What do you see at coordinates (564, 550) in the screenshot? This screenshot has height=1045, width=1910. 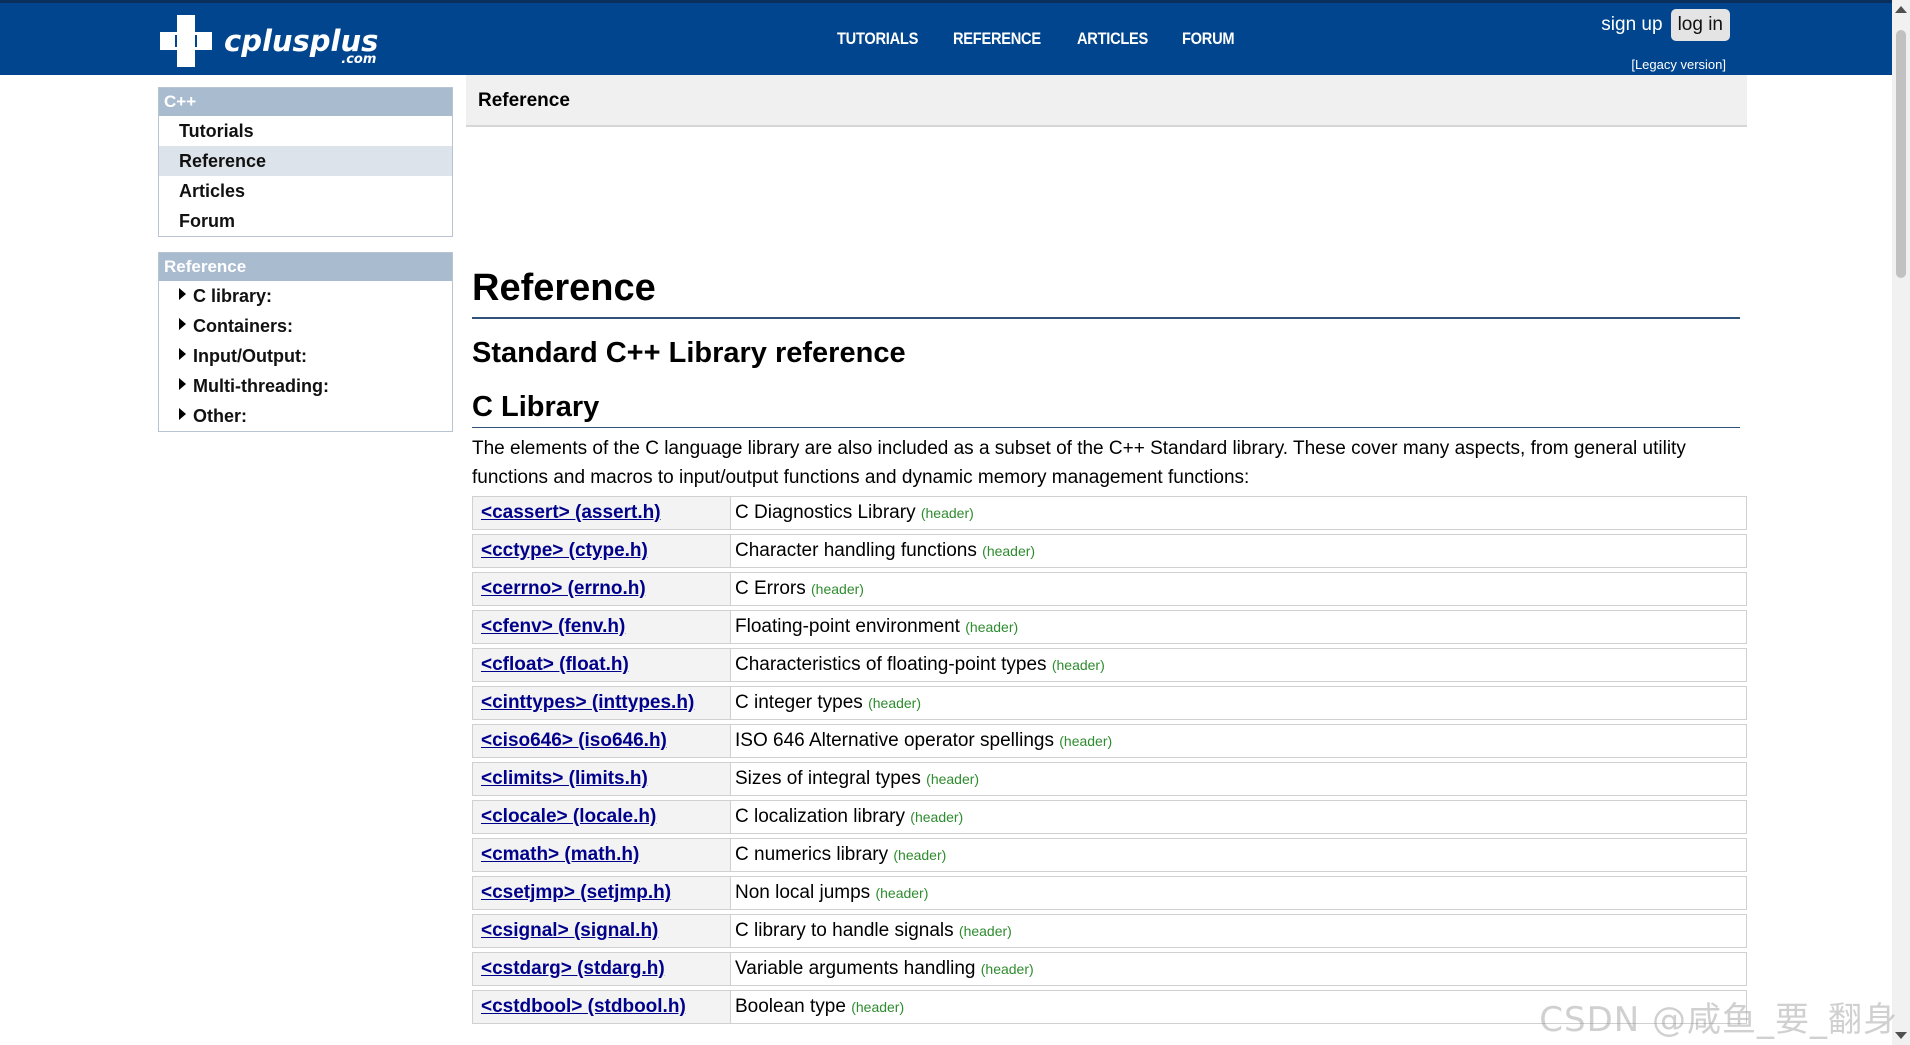 I see `header-link: <cctype> (ctype.h)` at bounding box center [564, 550].